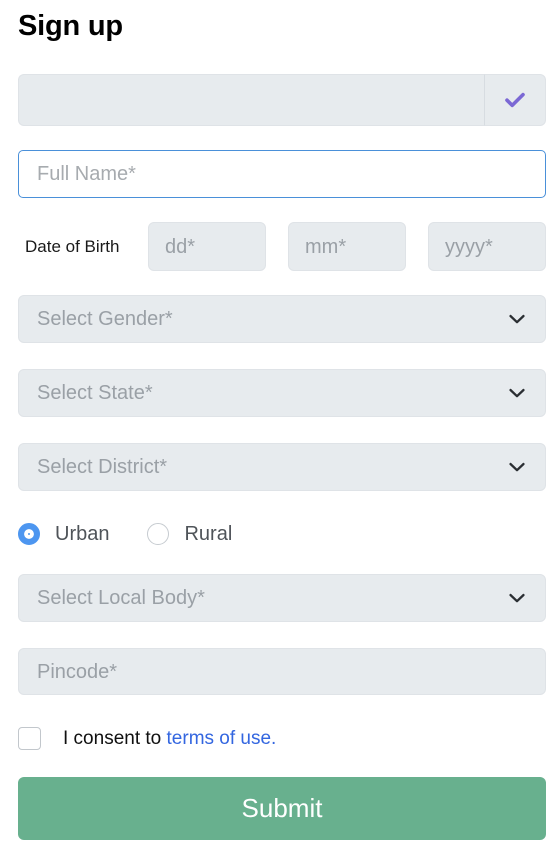 The height and width of the screenshot is (846, 559). Describe the element at coordinates (125, 534) in the screenshot. I see `area-type-radio-group: Urban Rural` at that location.